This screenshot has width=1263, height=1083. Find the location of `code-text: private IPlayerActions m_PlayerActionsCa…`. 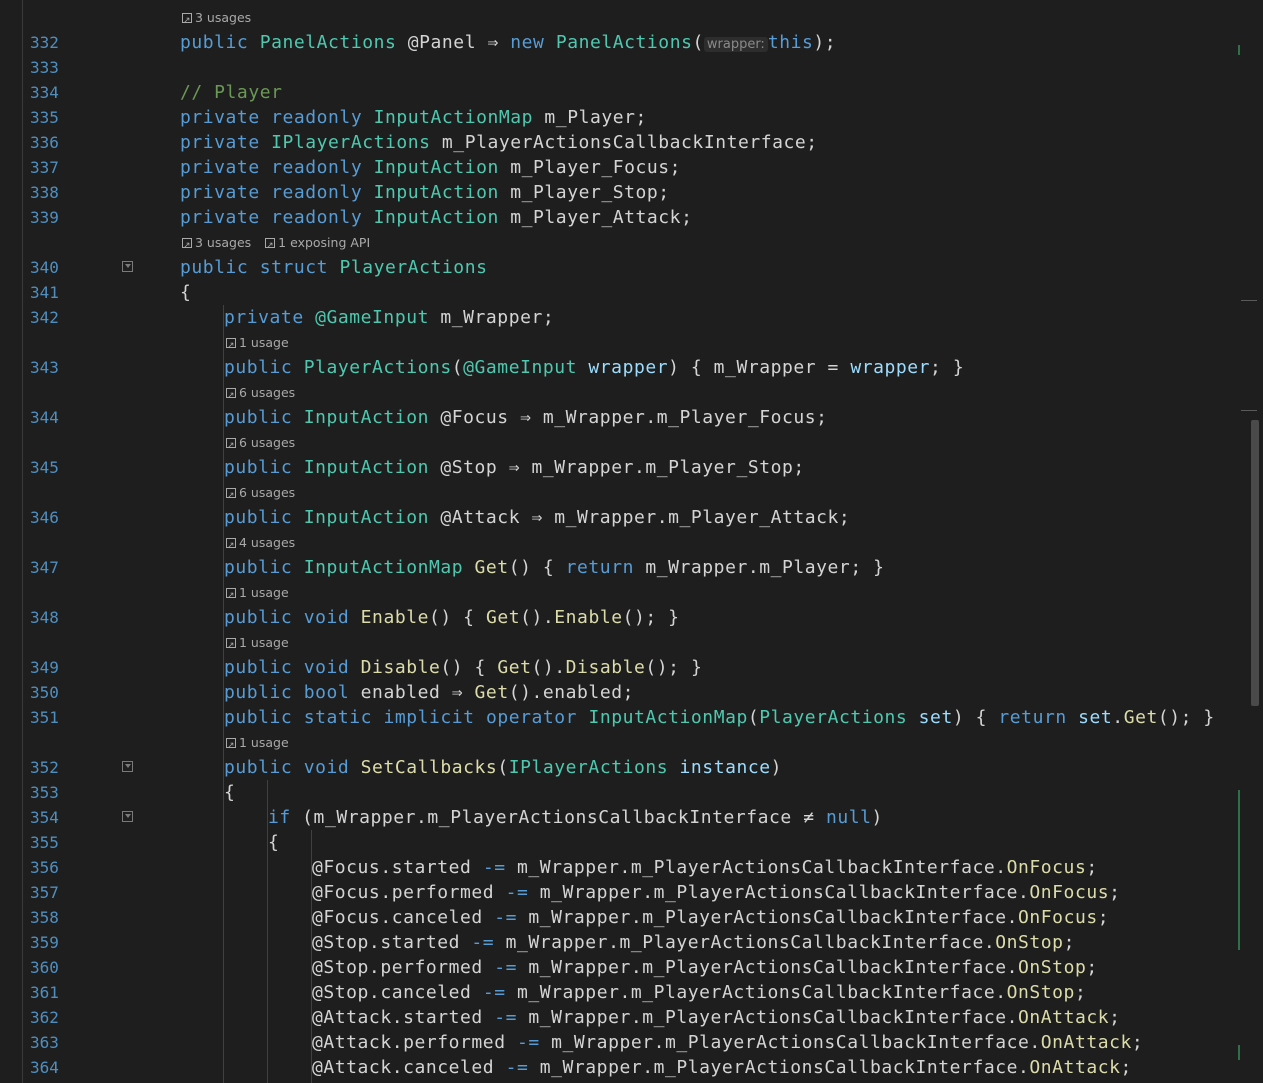

code-text: private IPlayerActions m_PlayerActionsCa… is located at coordinates (499, 142).